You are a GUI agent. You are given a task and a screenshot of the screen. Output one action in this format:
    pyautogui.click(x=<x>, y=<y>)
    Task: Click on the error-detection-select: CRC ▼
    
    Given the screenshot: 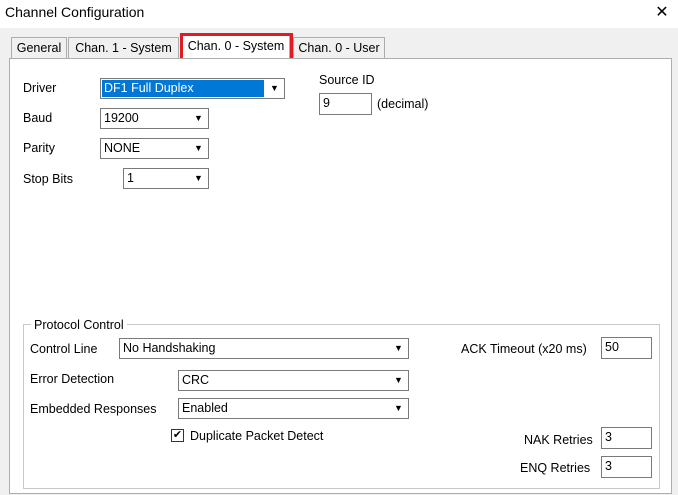 What is the action you would take?
    pyautogui.click(x=293, y=380)
    